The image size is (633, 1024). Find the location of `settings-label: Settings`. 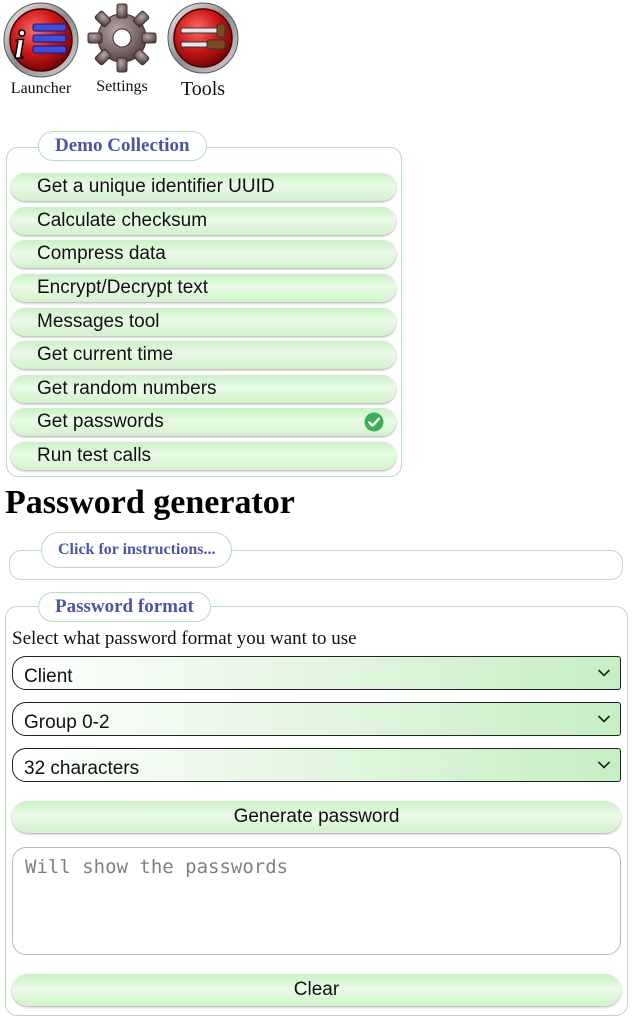

settings-label: Settings is located at coordinates (122, 86).